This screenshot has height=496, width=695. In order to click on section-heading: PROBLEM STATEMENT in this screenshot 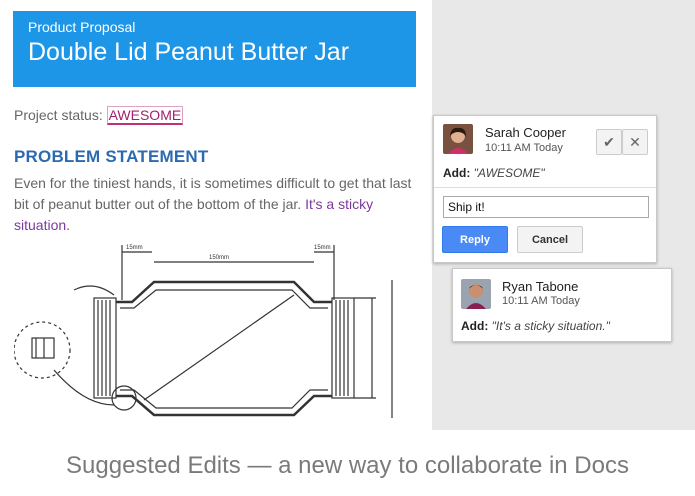, I will do `click(111, 156)`.